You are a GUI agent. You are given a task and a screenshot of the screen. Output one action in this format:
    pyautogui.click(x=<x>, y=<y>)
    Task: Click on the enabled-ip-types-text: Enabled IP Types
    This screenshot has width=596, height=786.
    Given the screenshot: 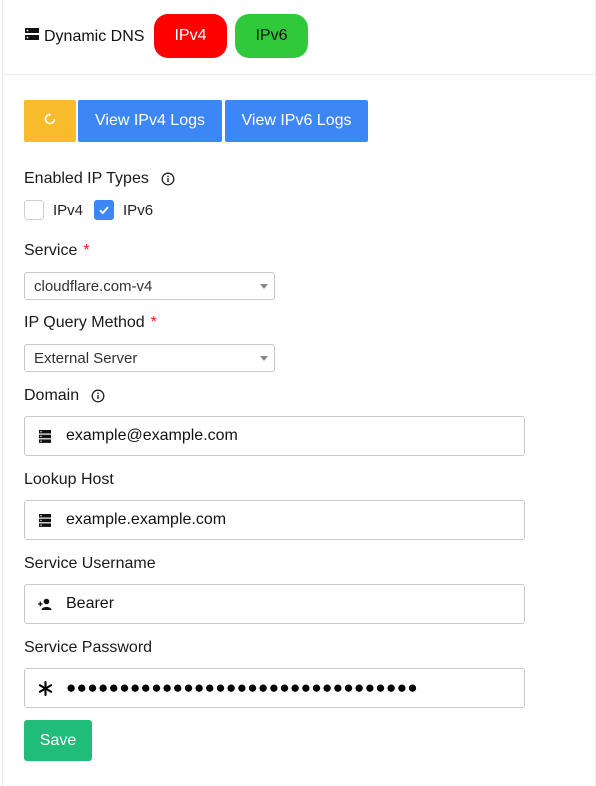 What is the action you would take?
    pyautogui.click(x=86, y=178)
    